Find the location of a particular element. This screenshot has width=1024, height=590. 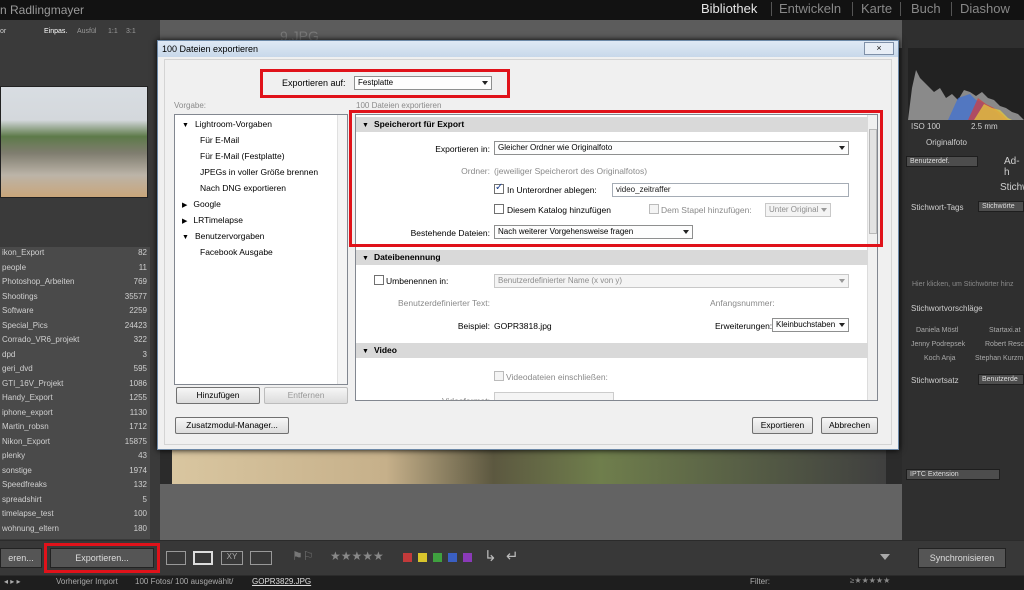

collection-item: Special_Pics 24423 is located at coordinates (75, 327).